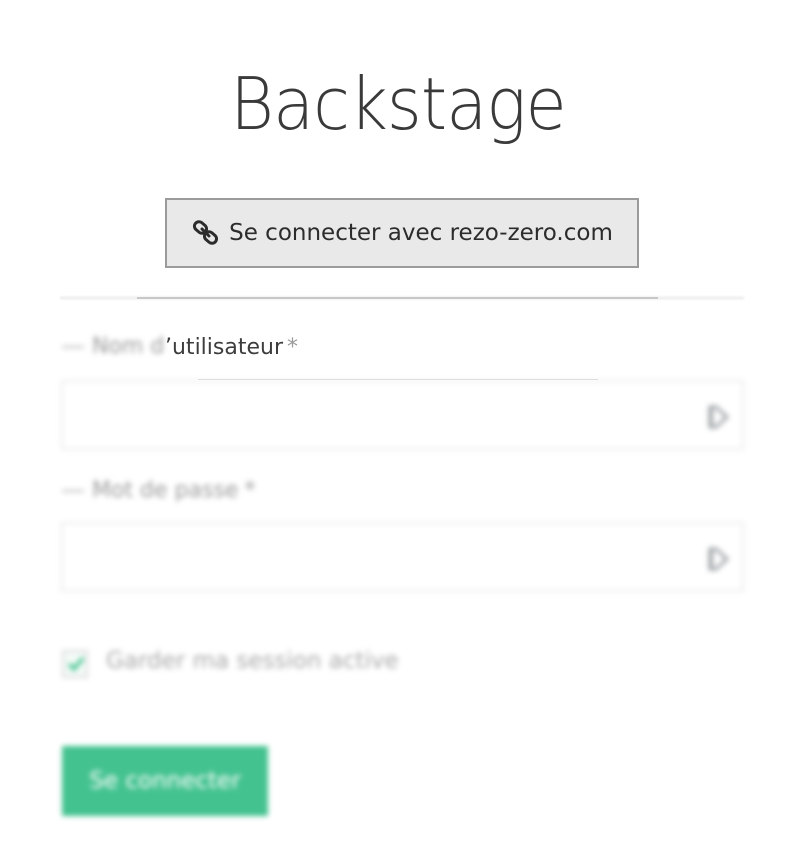  I want to click on submit-button: Se connecter, so click(165, 781).